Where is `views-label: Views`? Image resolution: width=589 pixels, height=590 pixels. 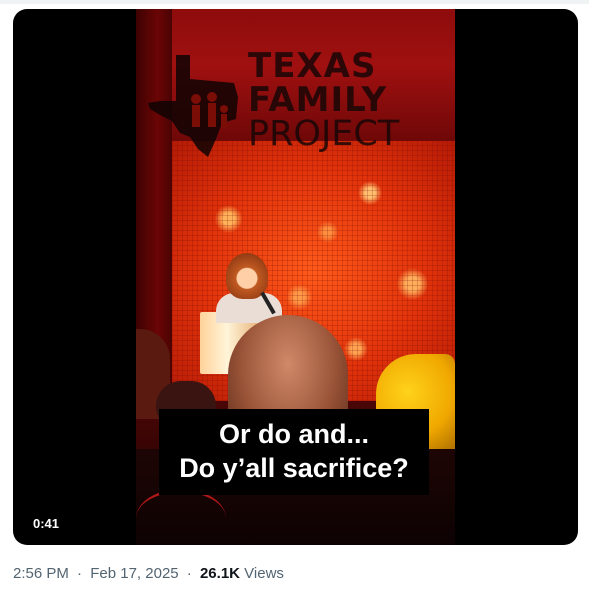 views-label: Views is located at coordinates (264, 573).